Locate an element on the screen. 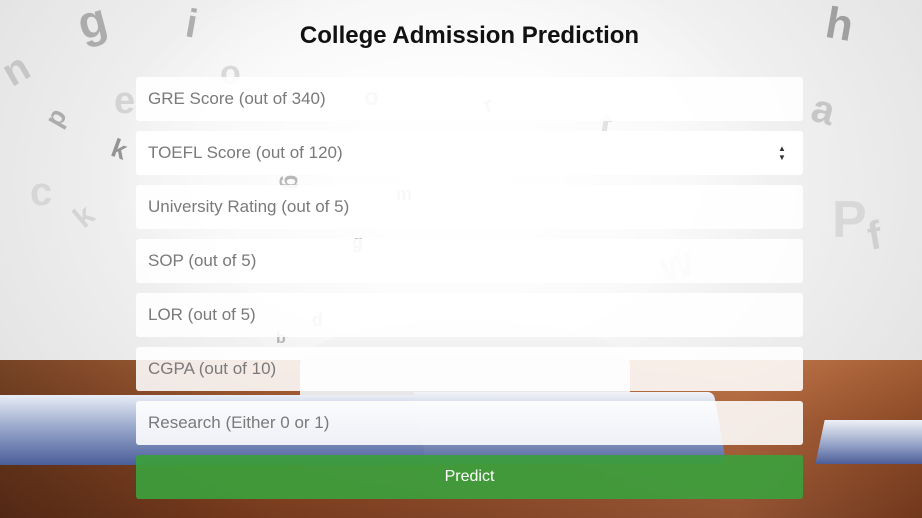 The image size is (922, 518). floating-letter: f is located at coordinates (874, 236).